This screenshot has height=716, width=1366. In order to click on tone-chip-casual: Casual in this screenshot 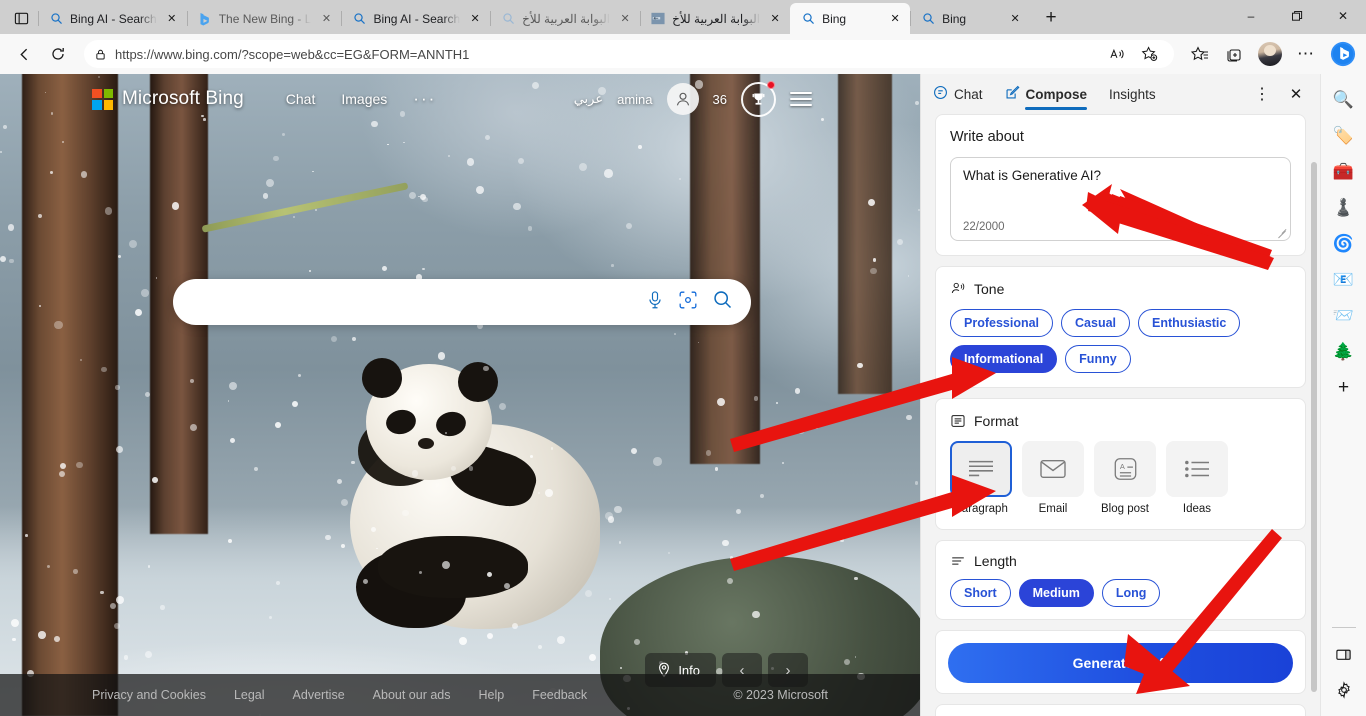, I will do `click(1096, 323)`.